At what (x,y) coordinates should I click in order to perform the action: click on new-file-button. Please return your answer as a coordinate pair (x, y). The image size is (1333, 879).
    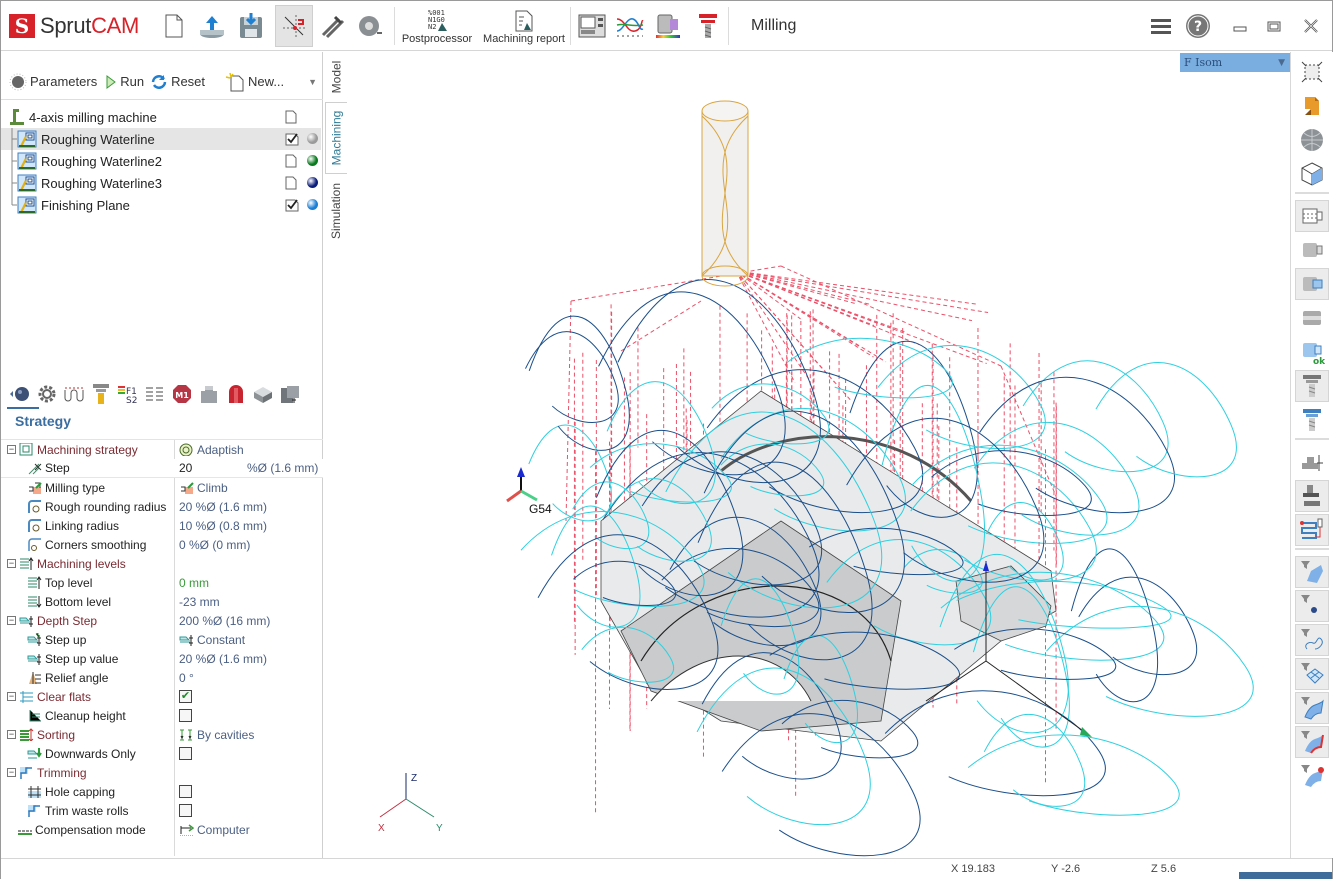
    Looking at the image, I should click on (174, 26).